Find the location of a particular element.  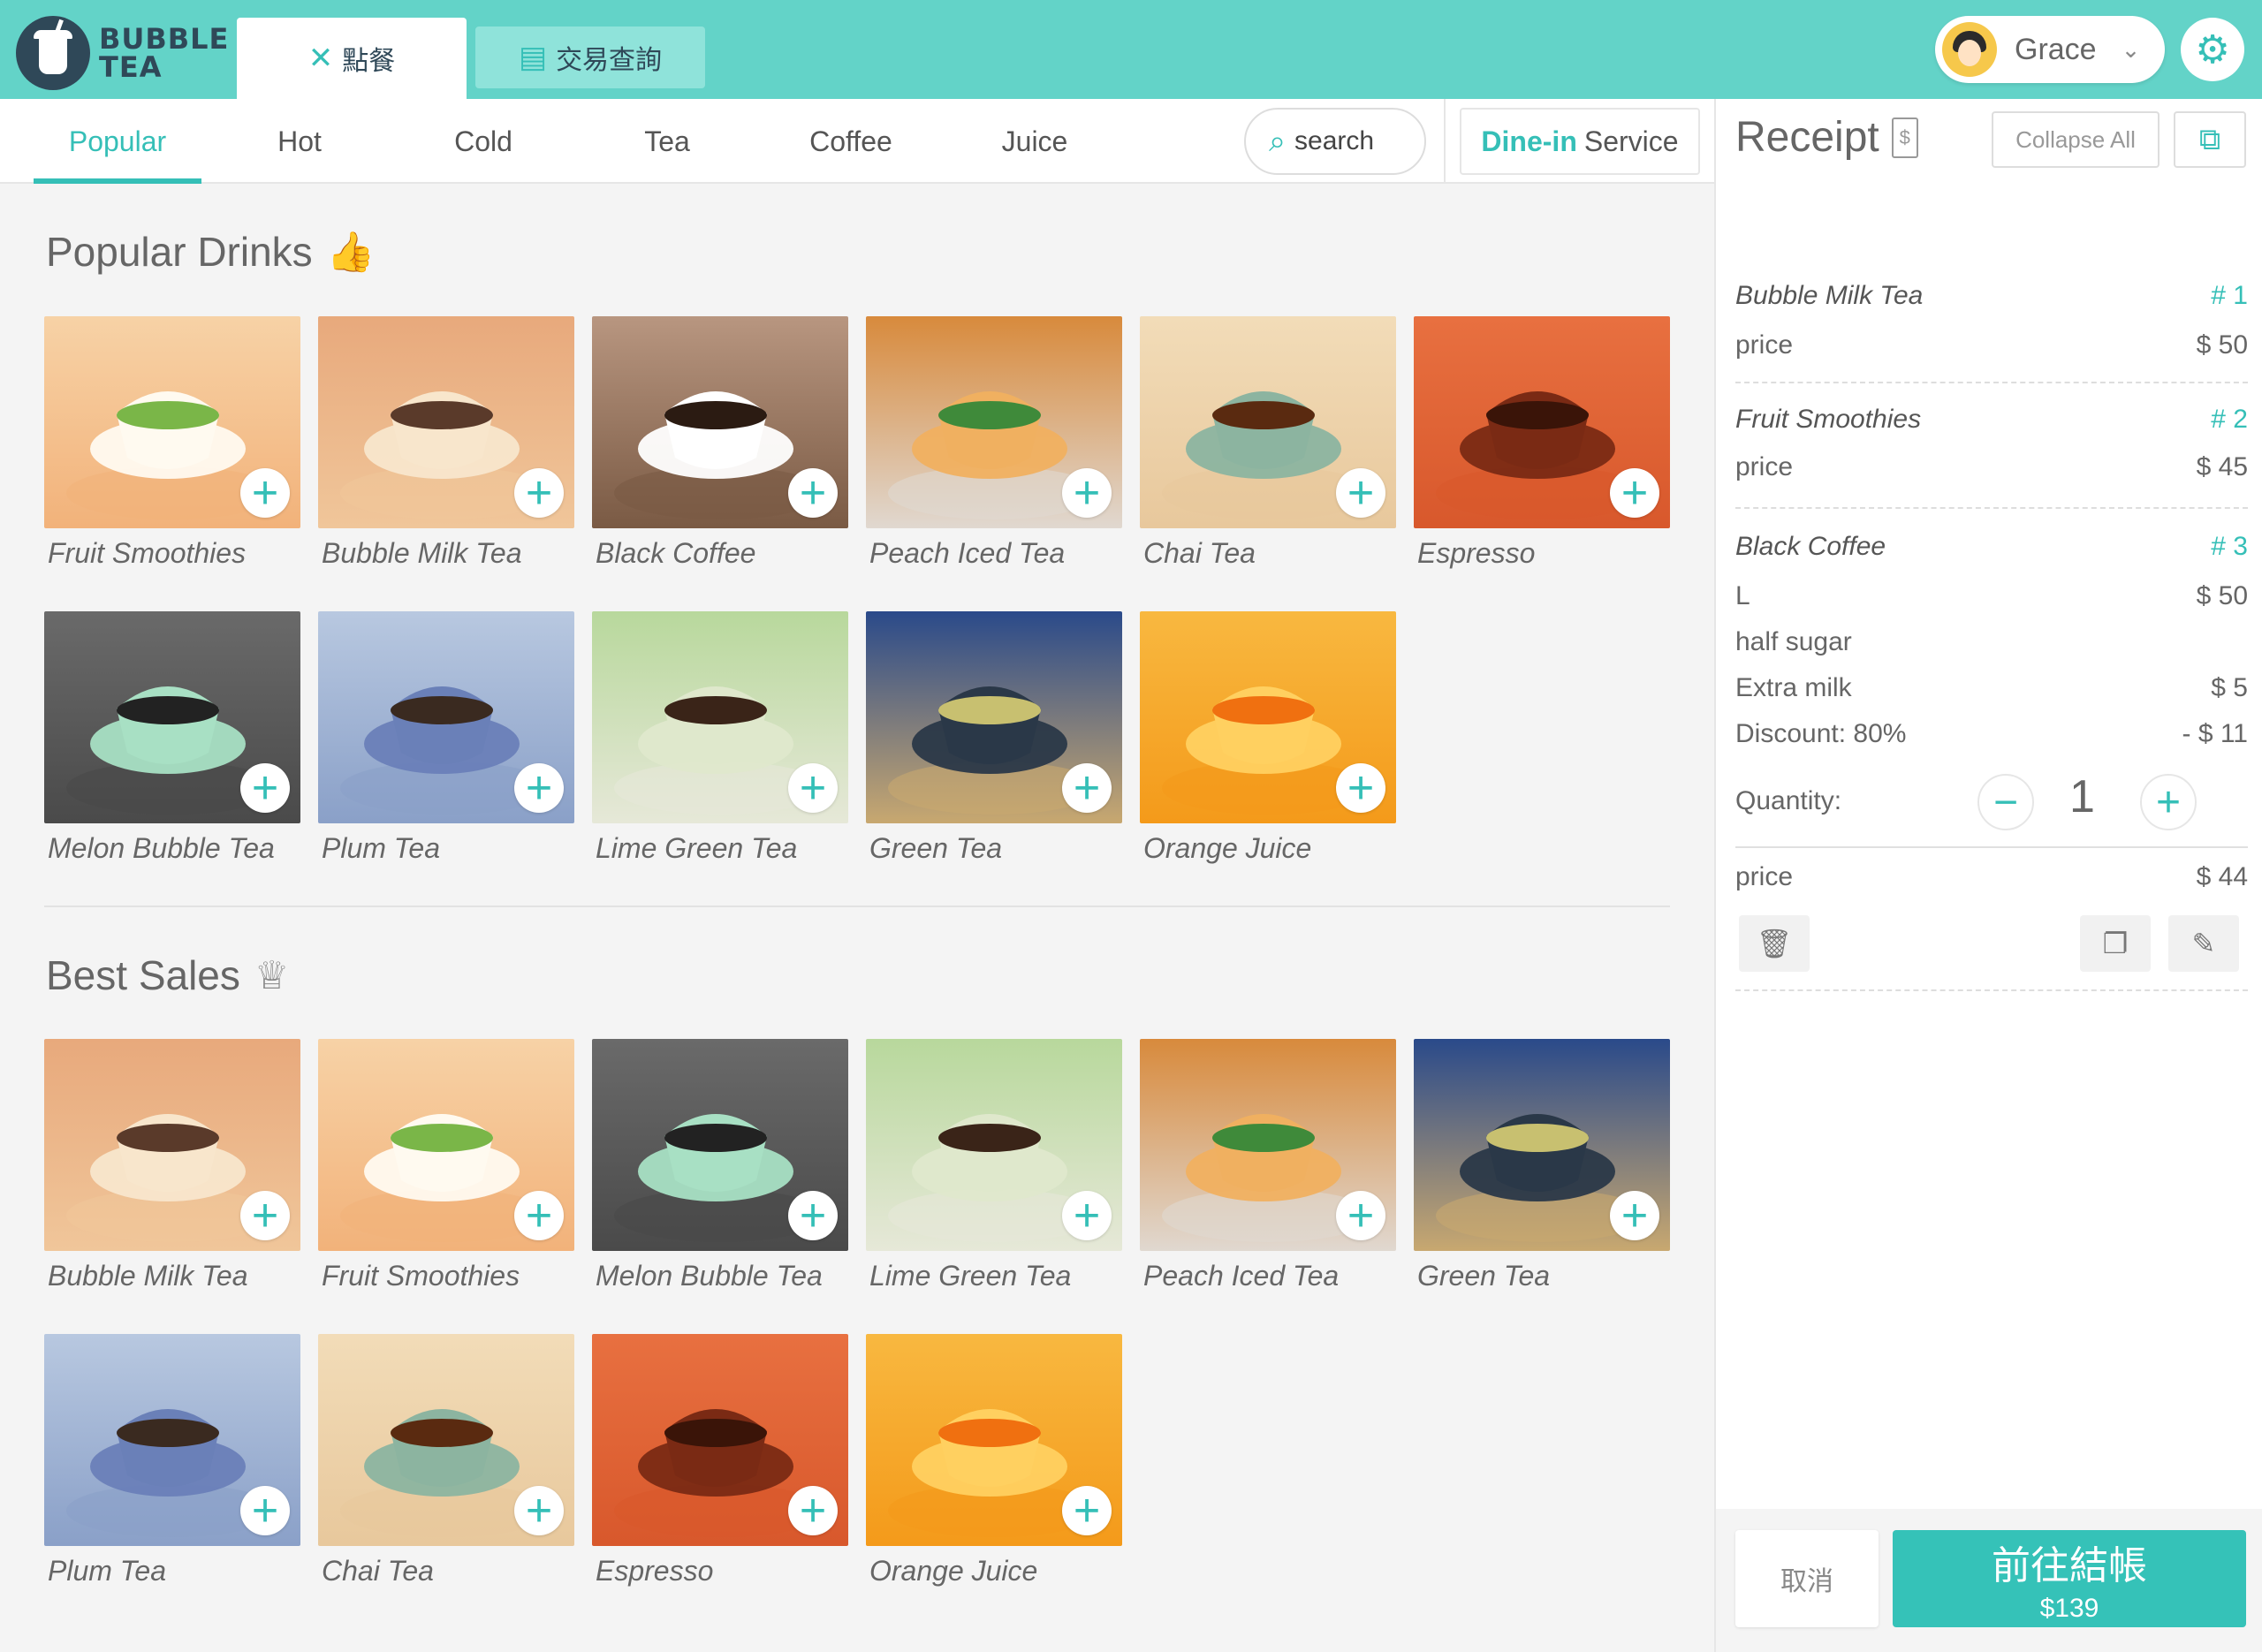

checkout-total: $139 is located at coordinates (2069, 1608).